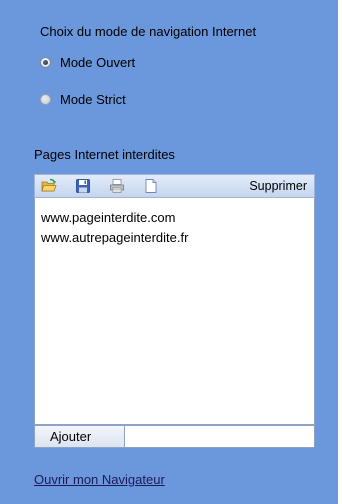  I want to click on list-toolbar: Supprimer, so click(174, 186).